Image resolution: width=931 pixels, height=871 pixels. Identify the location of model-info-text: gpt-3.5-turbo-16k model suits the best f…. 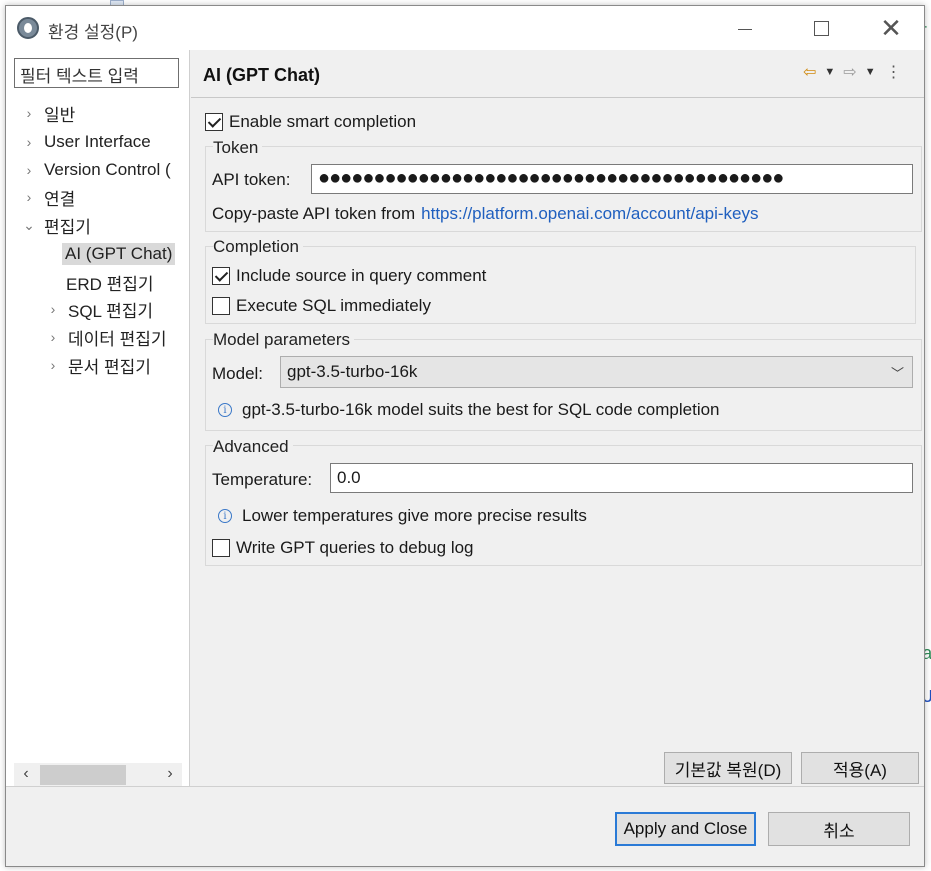
(481, 409).